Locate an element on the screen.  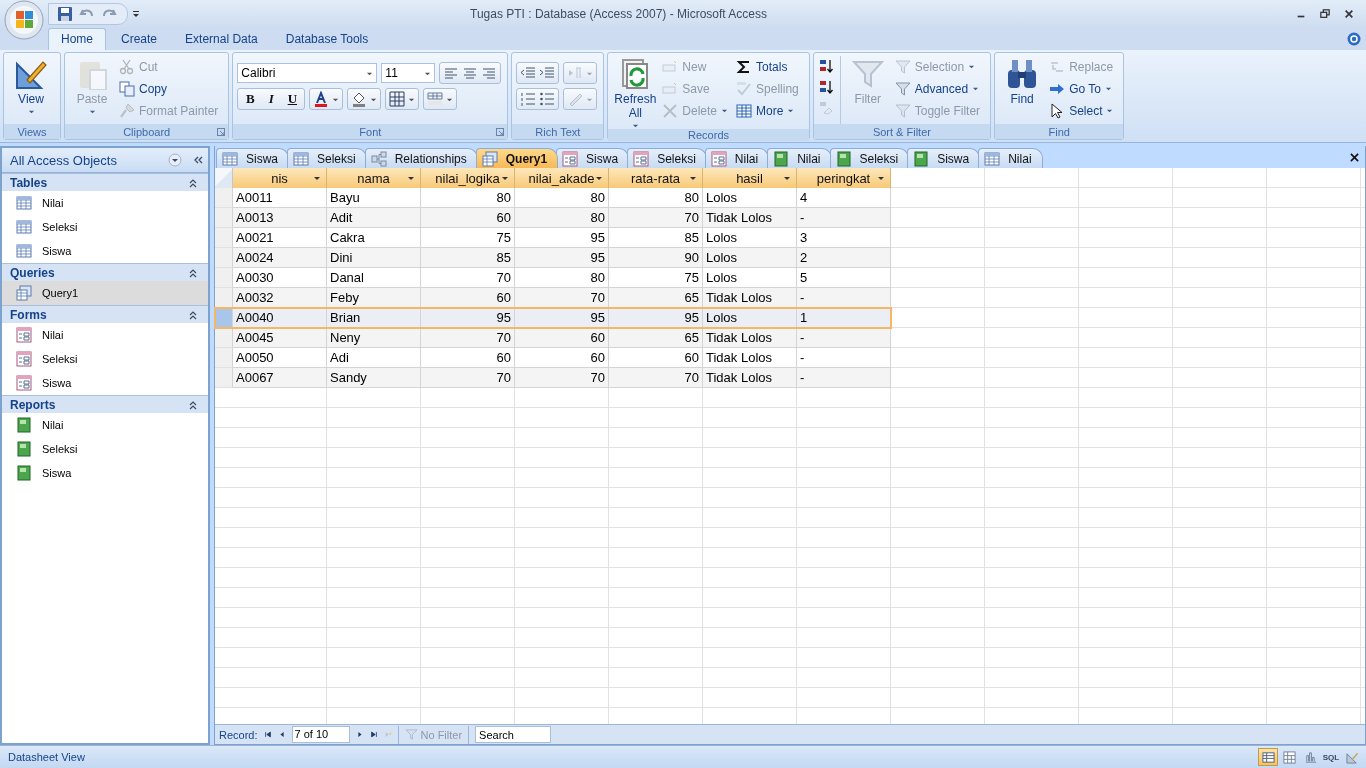
column-header: nis is located at coordinates (280, 178).